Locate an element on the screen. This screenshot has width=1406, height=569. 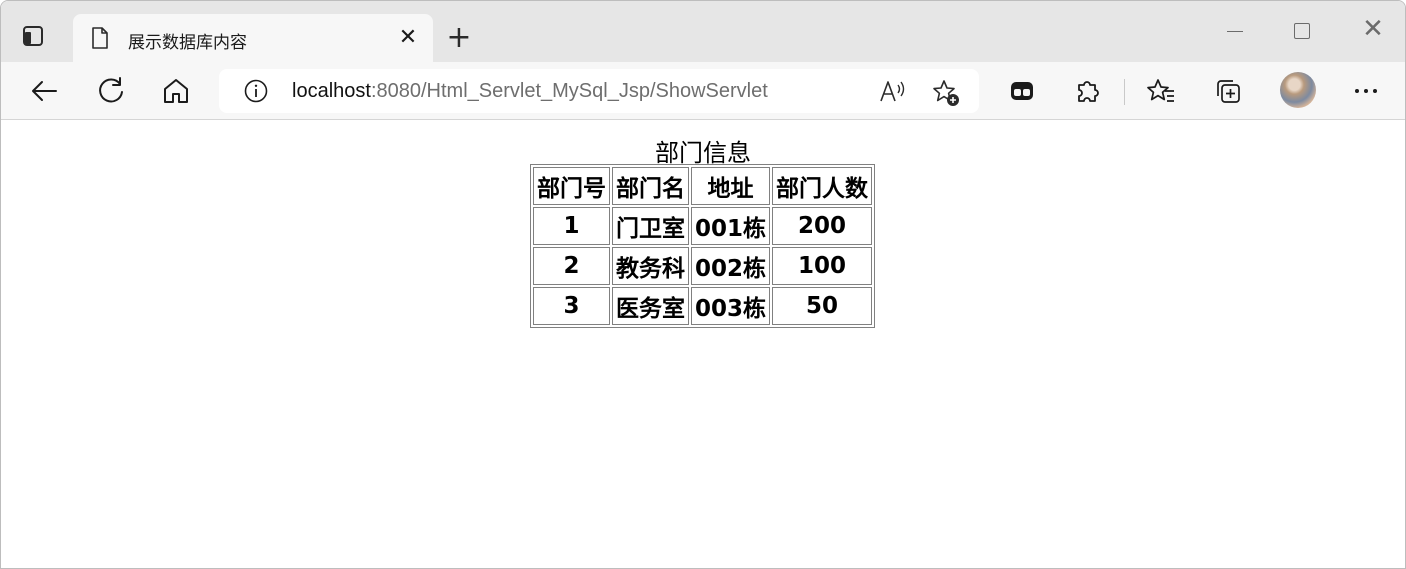
site-info-icon is located at coordinates (256, 91).